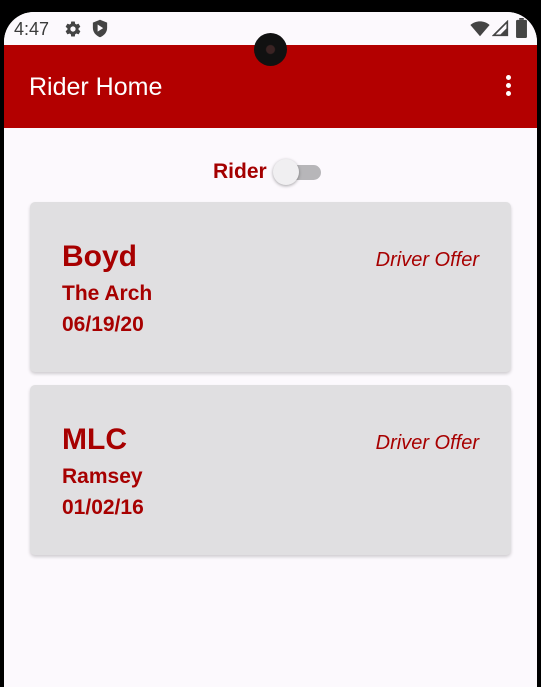  What do you see at coordinates (102, 476) in the screenshot?
I see `ride-location: Ramsey` at bounding box center [102, 476].